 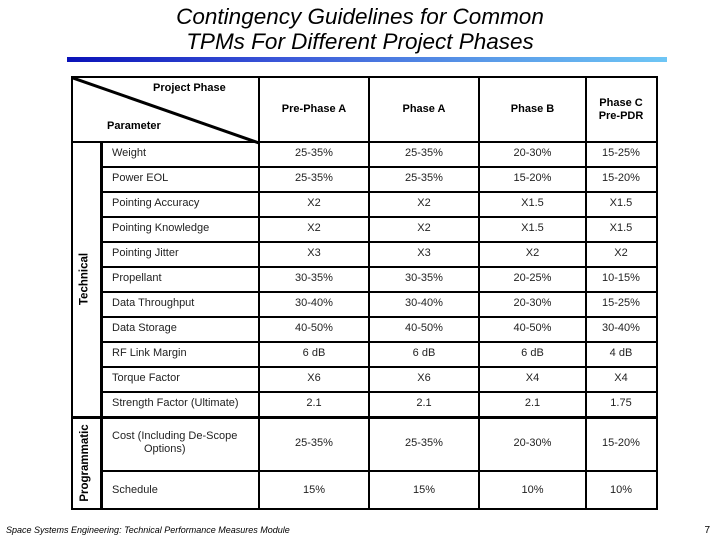 I want to click on parameter-cell: Torque Factor, so click(x=180, y=378).